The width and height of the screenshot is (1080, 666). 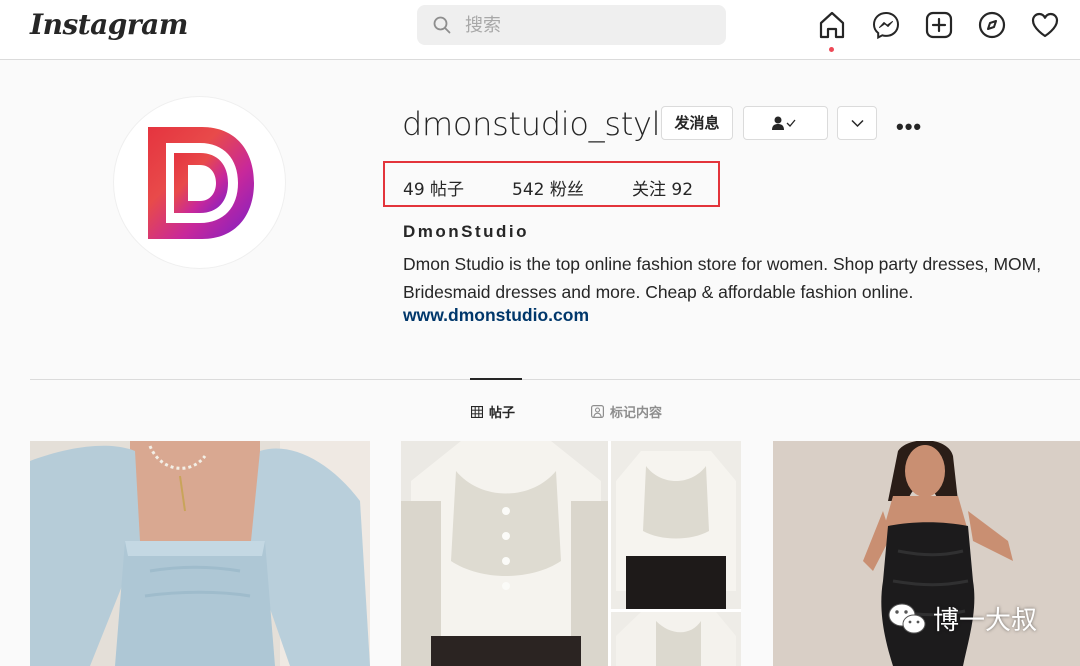 I want to click on following-button, so click(x=785, y=123).